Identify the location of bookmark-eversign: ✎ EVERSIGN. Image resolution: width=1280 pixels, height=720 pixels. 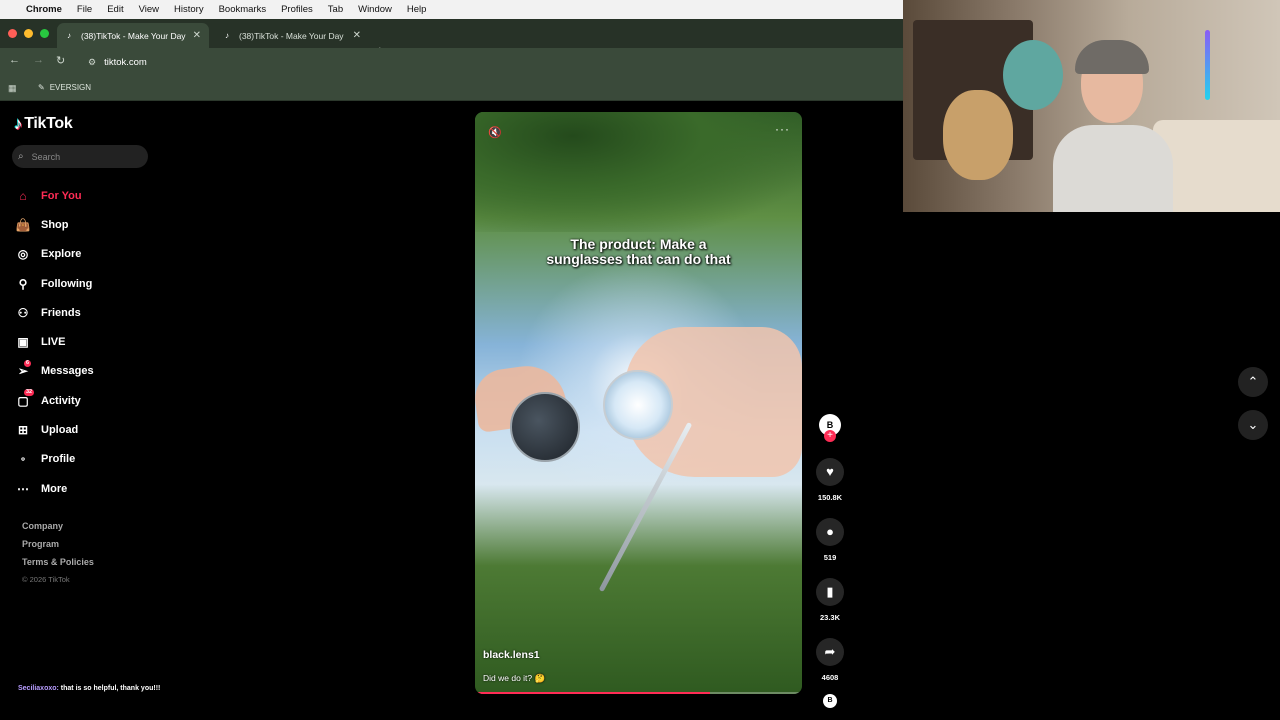
(64, 87).